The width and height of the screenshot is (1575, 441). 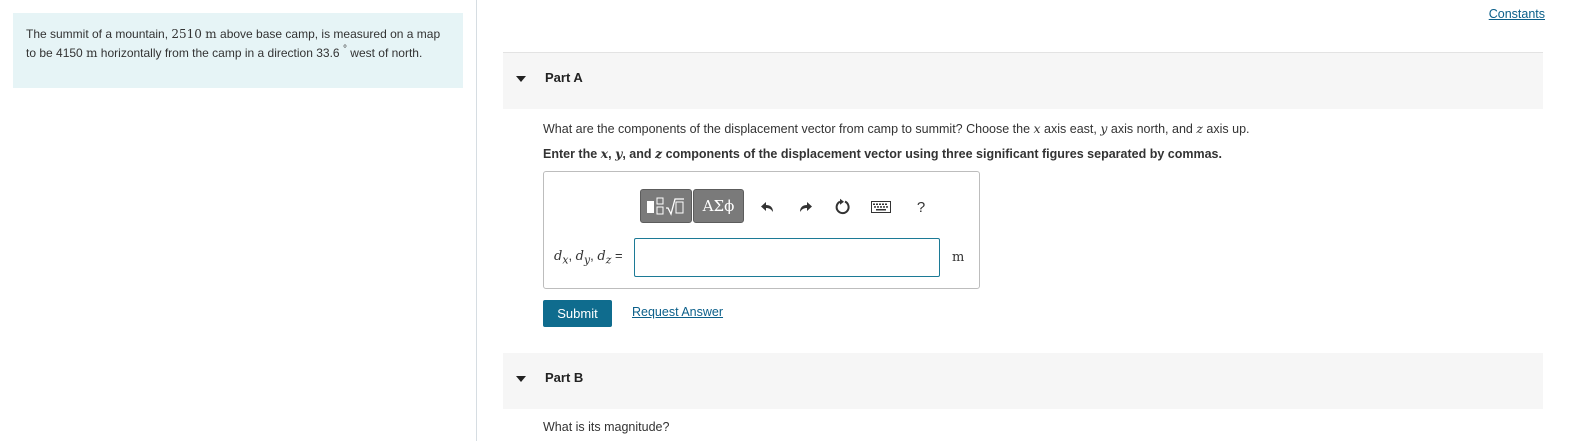 I want to click on part-b-question: What is its magnitude?, so click(x=606, y=427).